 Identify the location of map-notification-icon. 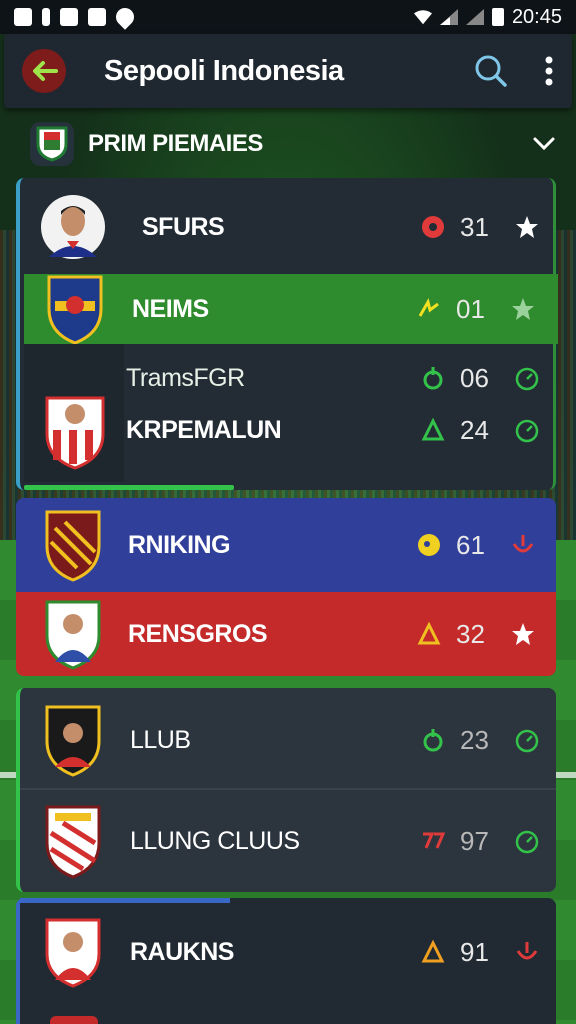
(97, 17).